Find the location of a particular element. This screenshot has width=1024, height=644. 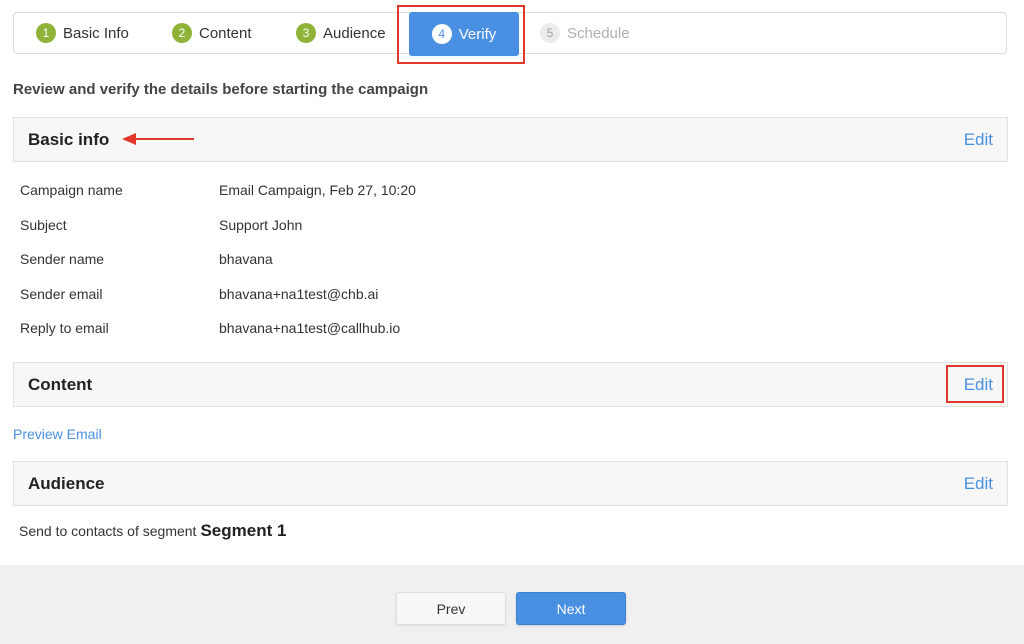

edit-basic-info-link: Edit is located at coordinates (978, 140).